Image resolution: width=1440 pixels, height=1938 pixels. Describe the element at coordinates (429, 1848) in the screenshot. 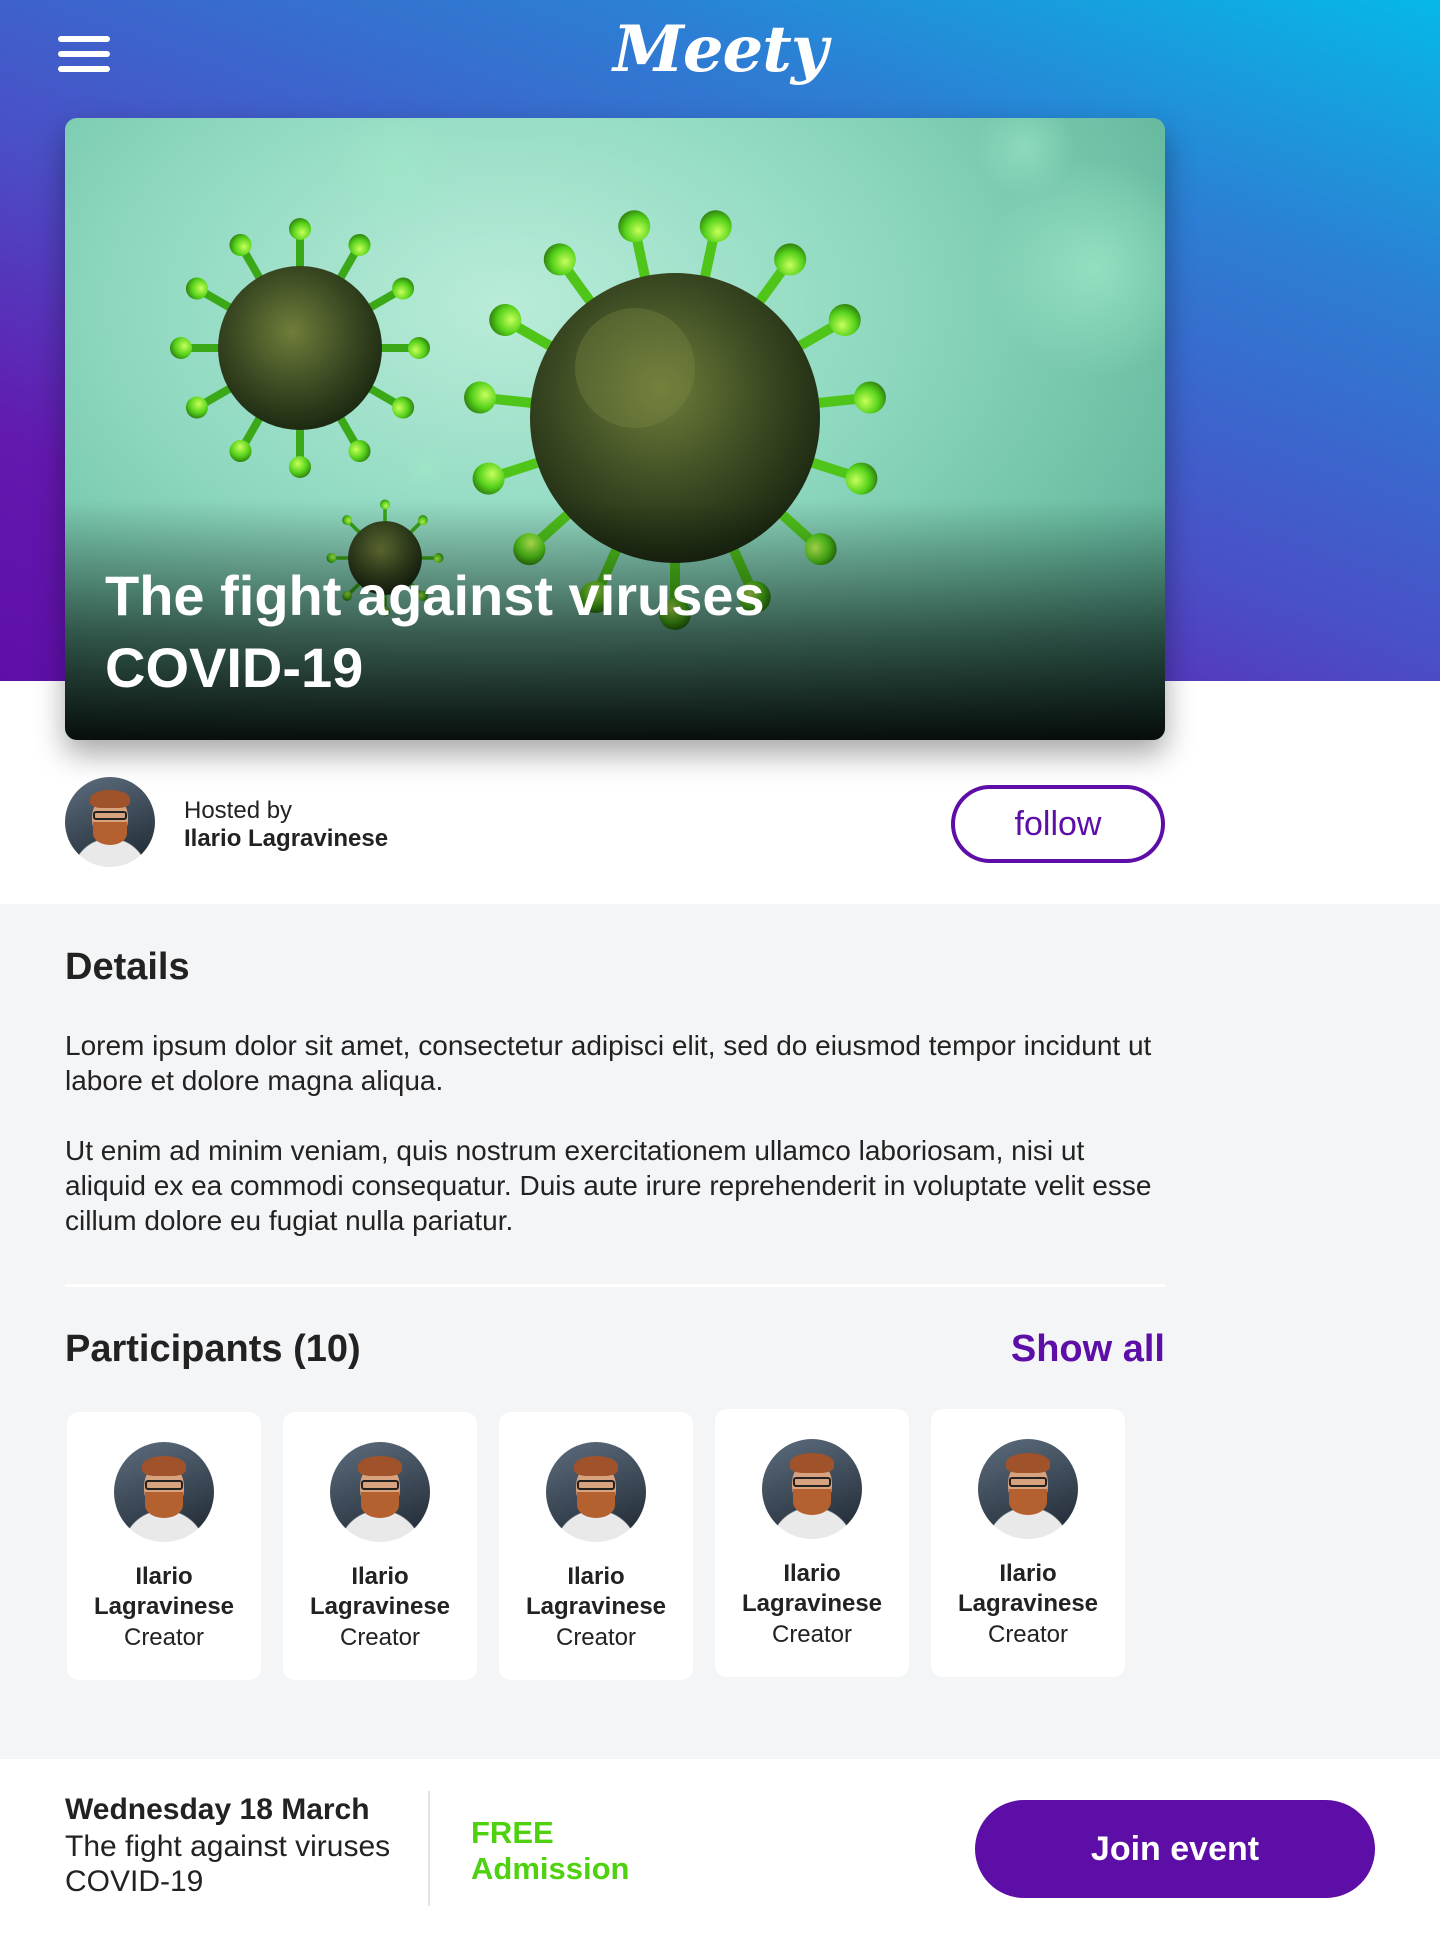

I see `footer-divider` at that location.